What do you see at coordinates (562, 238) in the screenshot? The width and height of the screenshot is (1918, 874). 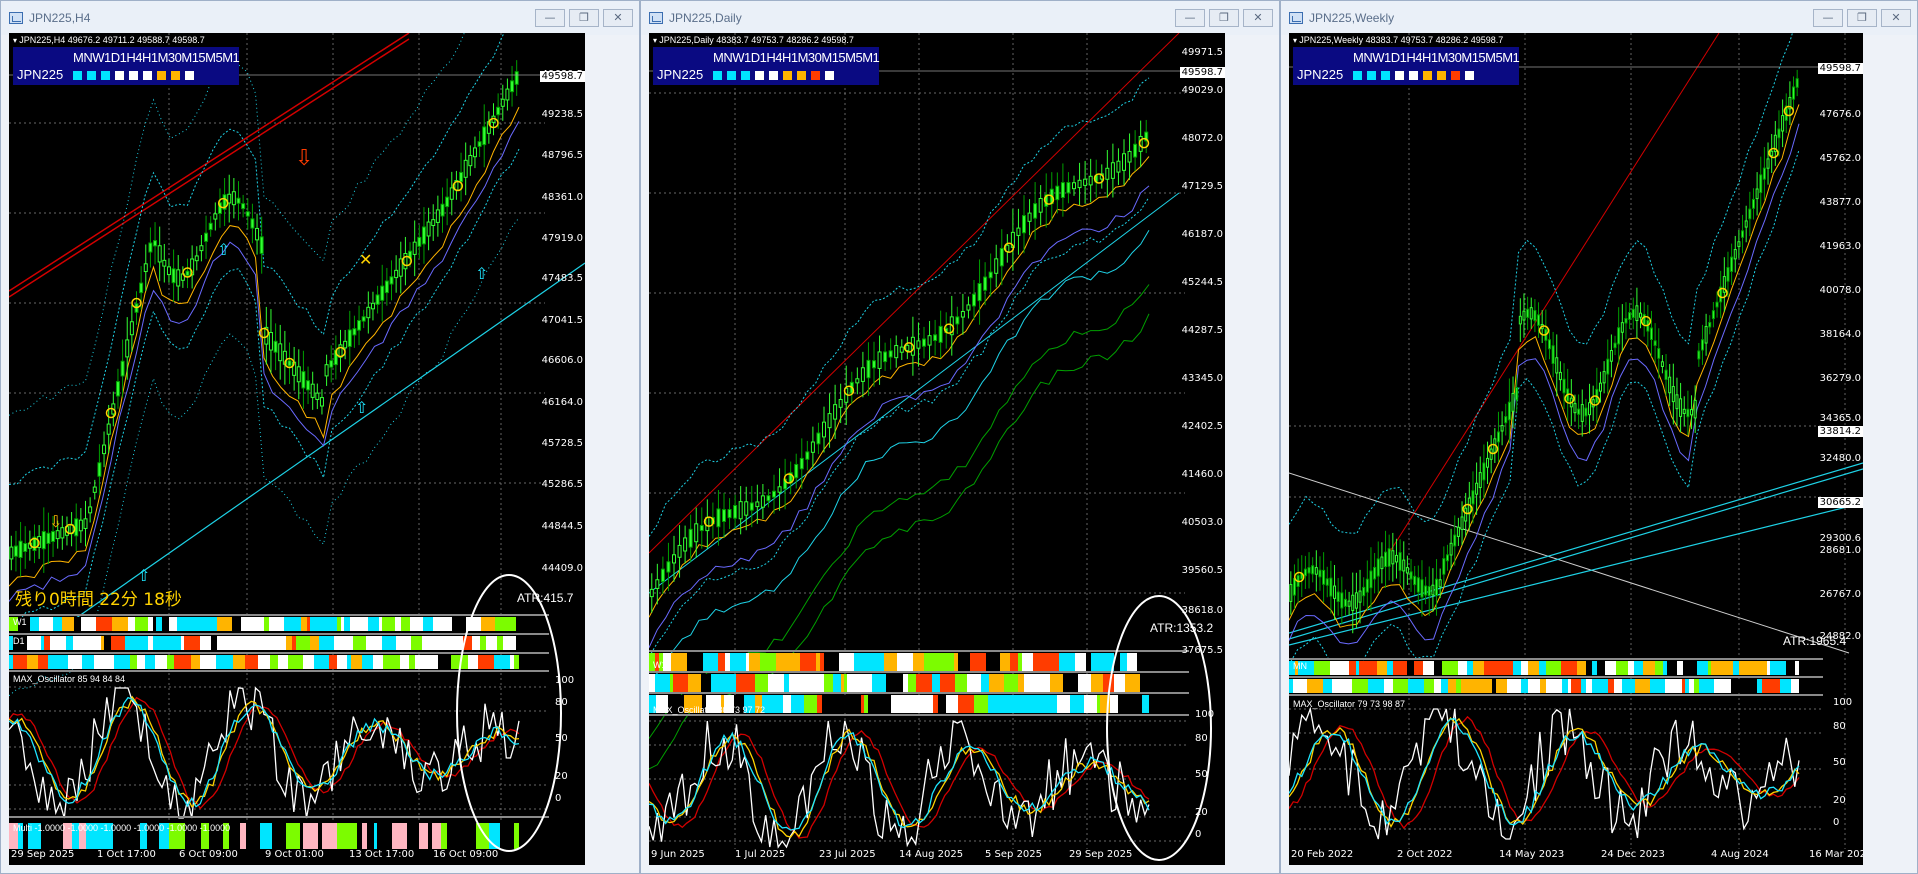 I see `price-axis-label: 47919.0` at bounding box center [562, 238].